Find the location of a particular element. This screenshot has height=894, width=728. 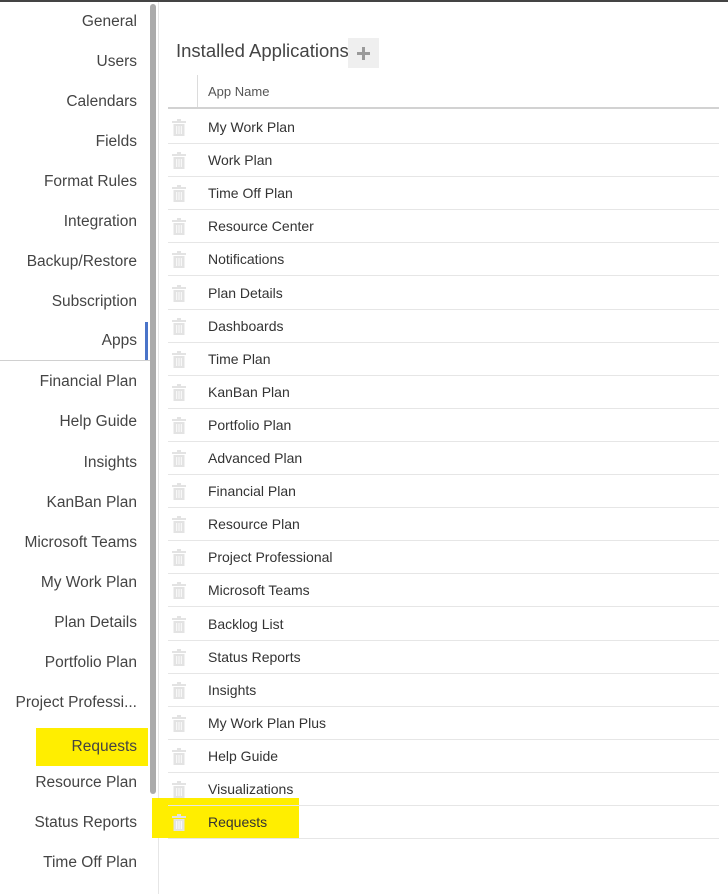

table-row: Financial Plan is located at coordinates (443, 491).